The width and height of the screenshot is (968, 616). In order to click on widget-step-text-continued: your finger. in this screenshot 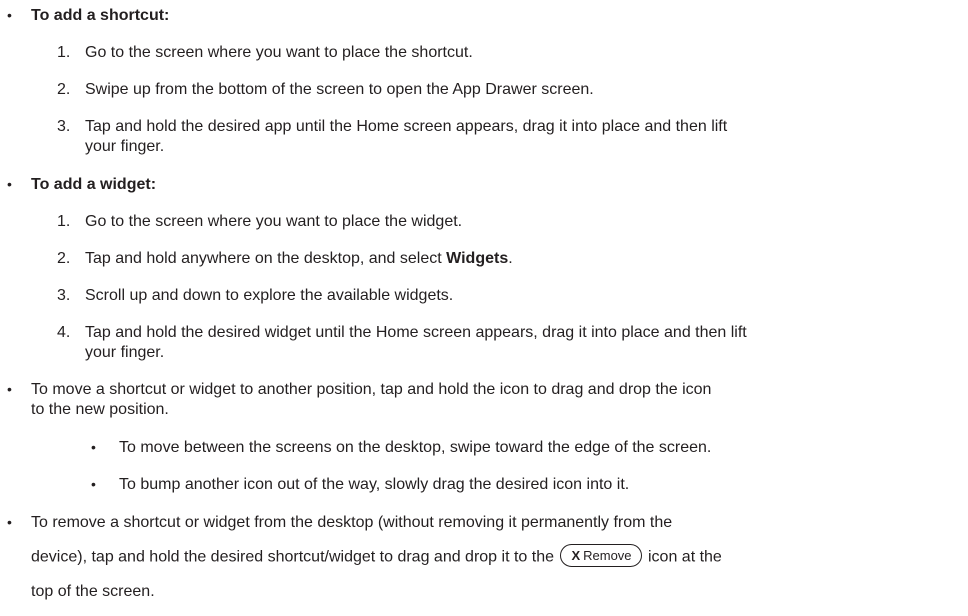, I will do `click(125, 352)`.